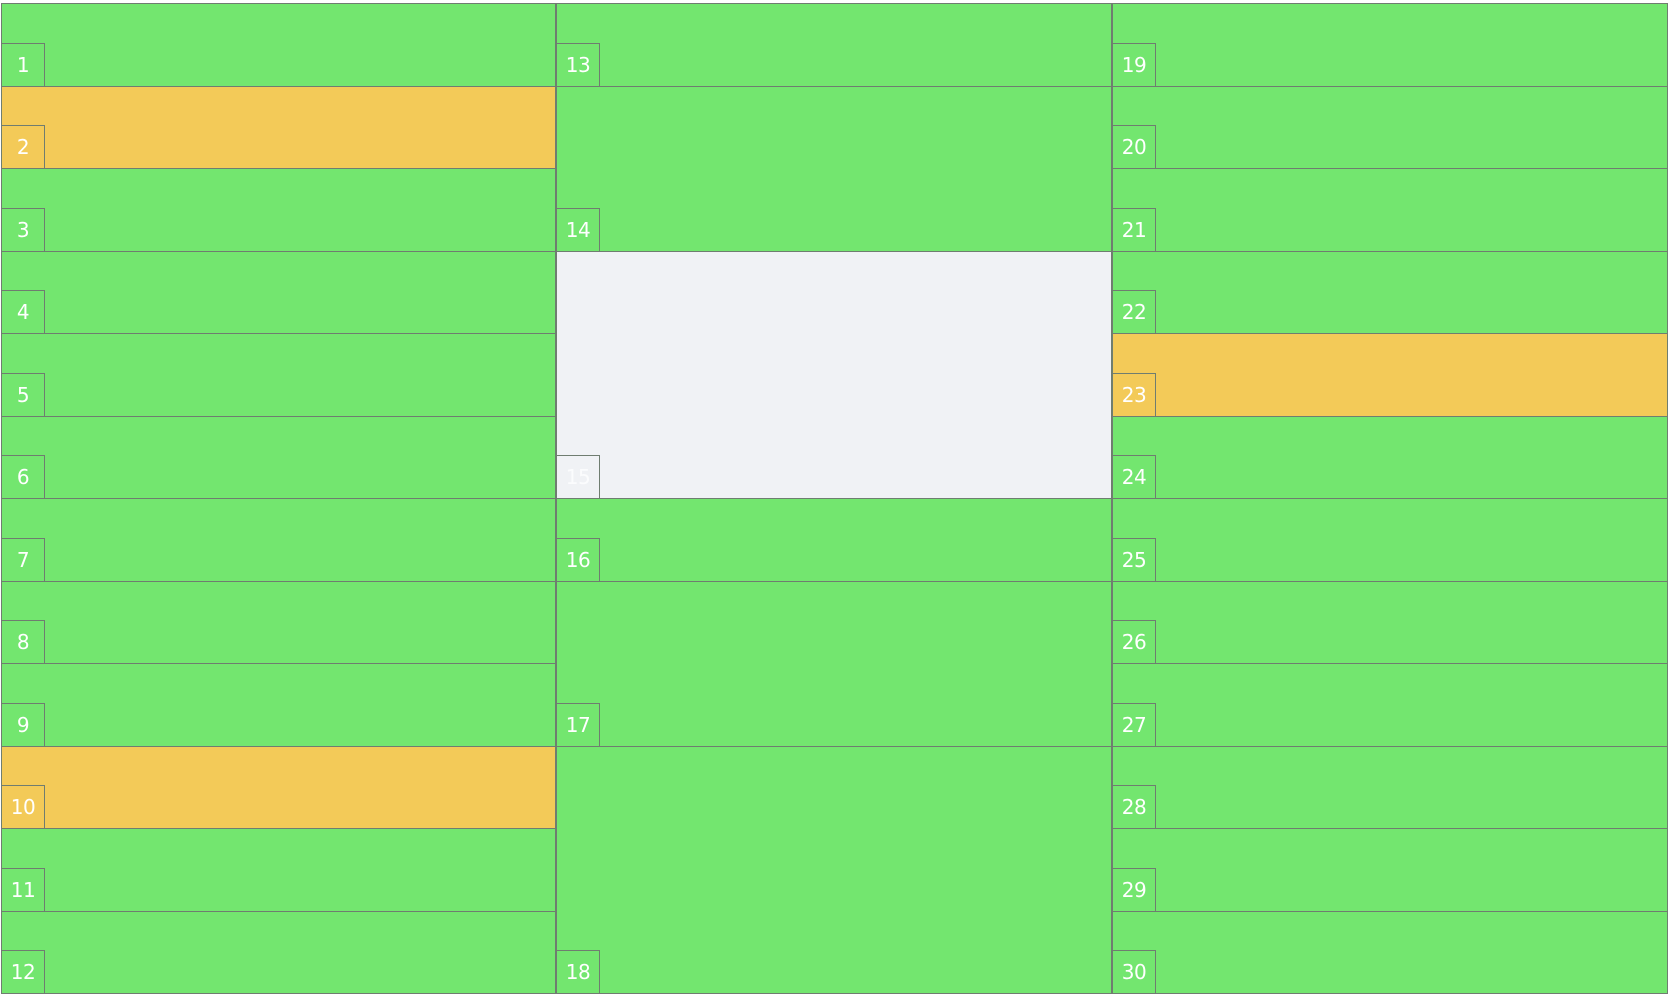 The width and height of the screenshot is (1670, 998). Describe the element at coordinates (578, 64) in the screenshot. I see `spot-number: 13` at that location.